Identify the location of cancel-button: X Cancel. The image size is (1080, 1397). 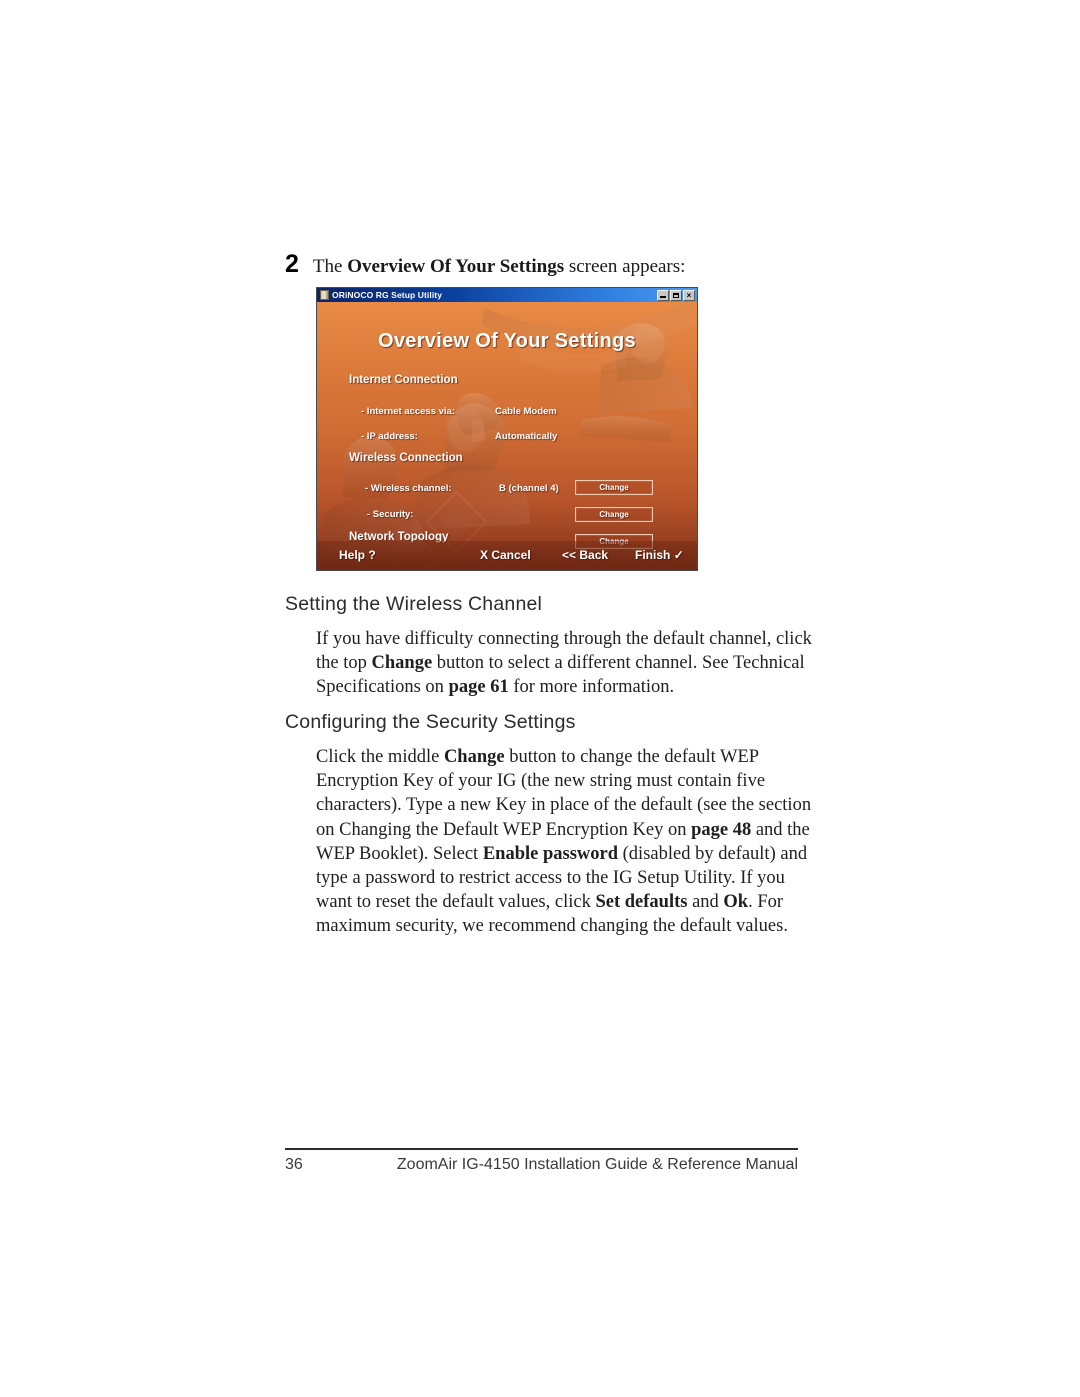
(505, 555).